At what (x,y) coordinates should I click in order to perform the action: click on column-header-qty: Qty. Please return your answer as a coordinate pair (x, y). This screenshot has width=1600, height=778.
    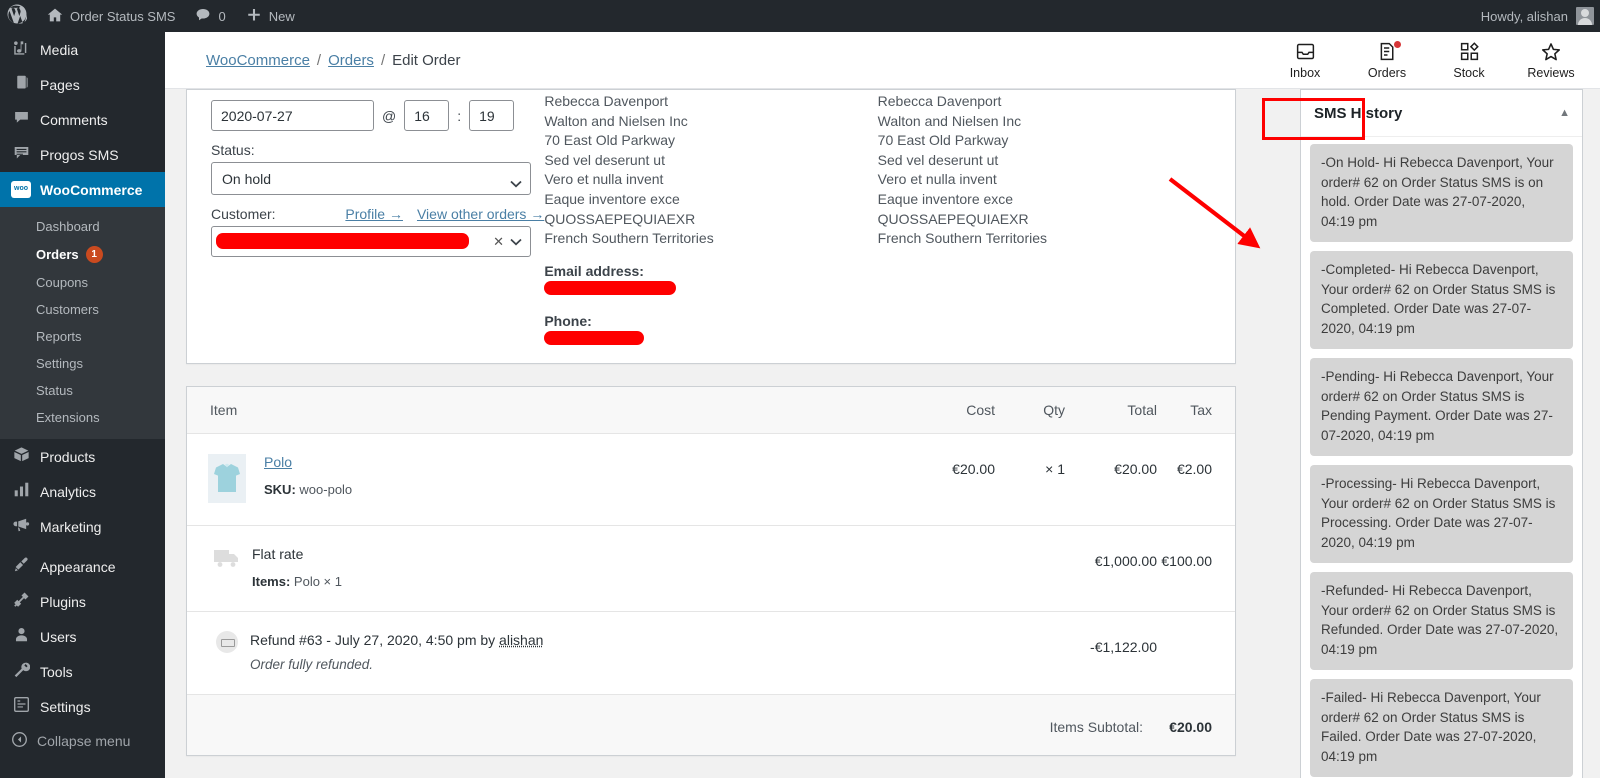
    Looking at the image, I should click on (1054, 410).